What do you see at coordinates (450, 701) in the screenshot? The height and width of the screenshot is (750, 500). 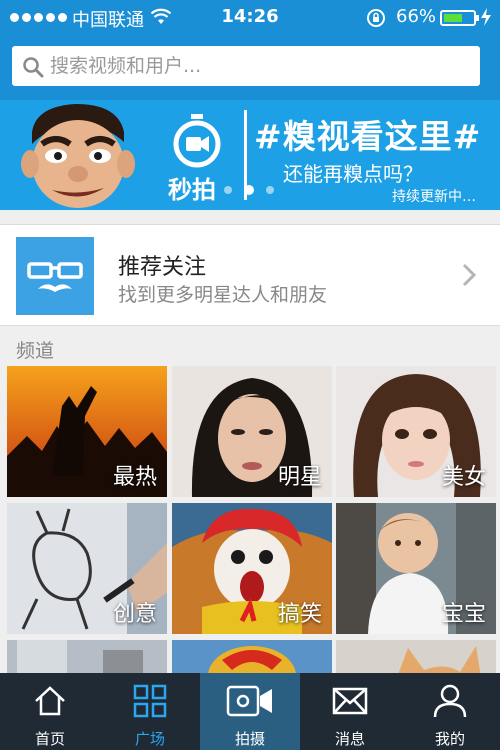 I see `person-icon` at bounding box center [450, 701].